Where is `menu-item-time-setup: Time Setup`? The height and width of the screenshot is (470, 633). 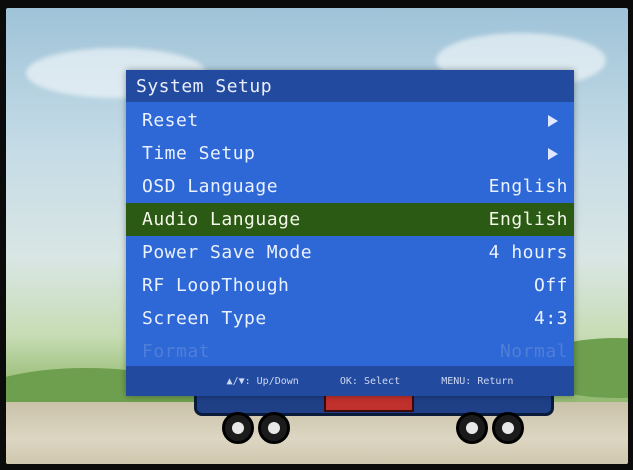
menu-item-time-setup: Time Setup is located at coordinates (350, 153).